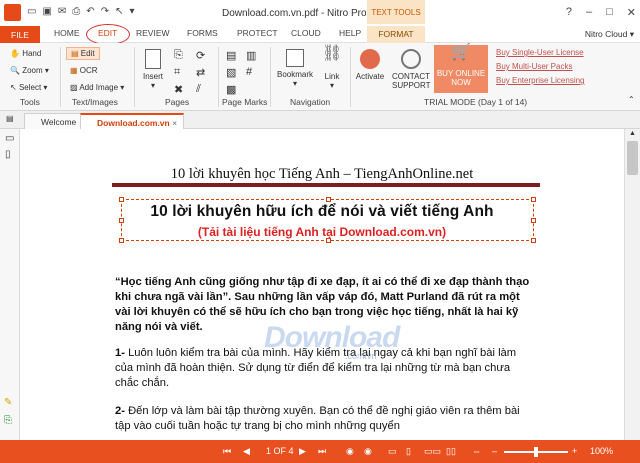 This screenshot has height=463, width=640. What do you see at coordinates (569, 12) in the screenshot?
I see `help-icon: ?` at bounding box center [569, 12].